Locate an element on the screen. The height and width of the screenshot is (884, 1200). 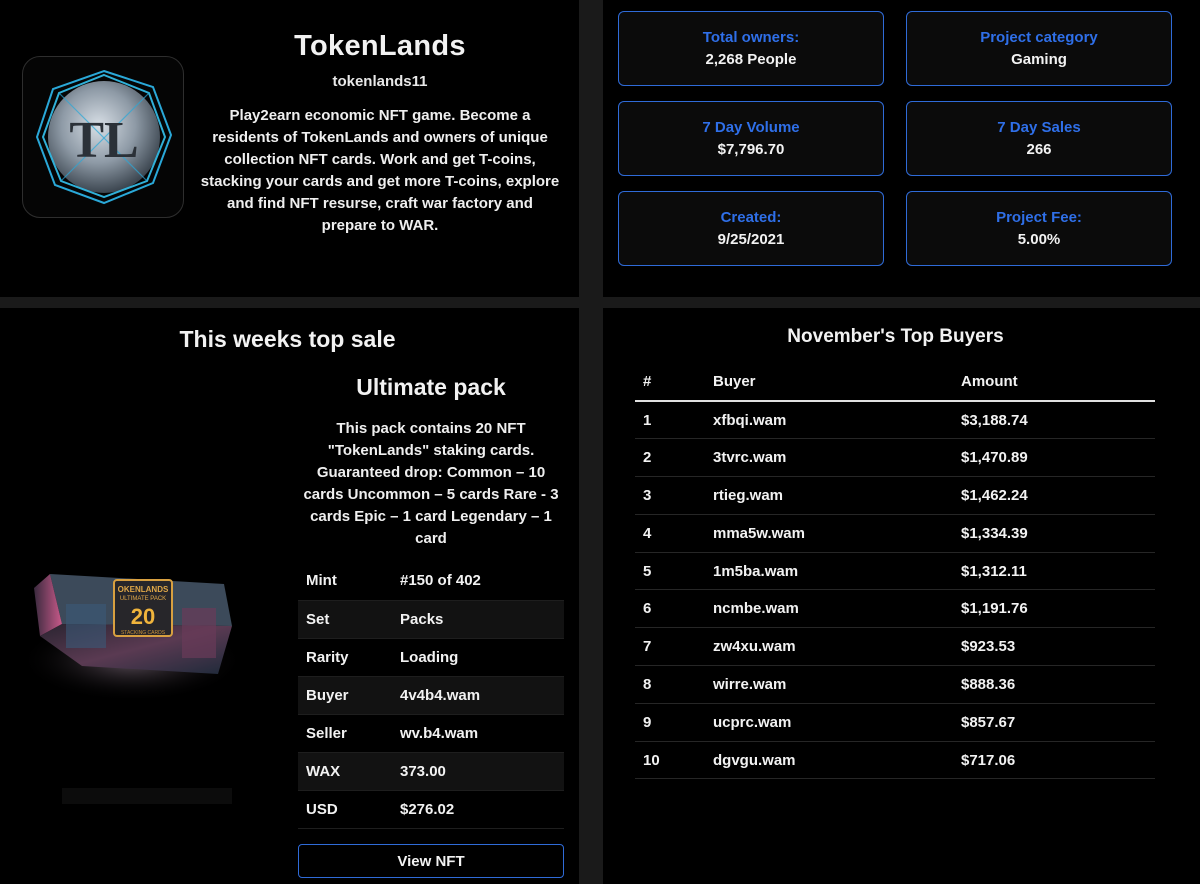
stat-card-project-fee: Project Fee: 5.00% is located at coordinates (1039, 228).